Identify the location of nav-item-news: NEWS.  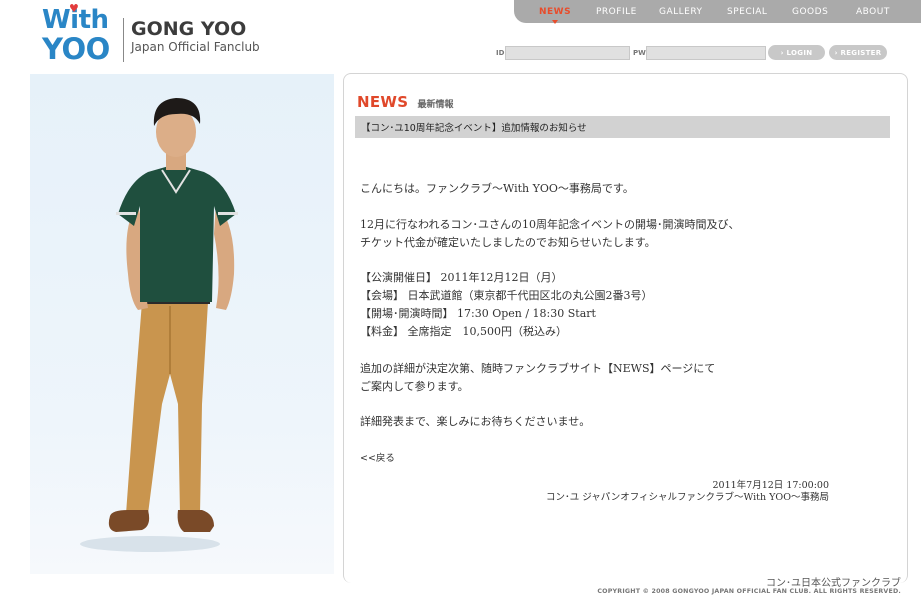
(555, 12).